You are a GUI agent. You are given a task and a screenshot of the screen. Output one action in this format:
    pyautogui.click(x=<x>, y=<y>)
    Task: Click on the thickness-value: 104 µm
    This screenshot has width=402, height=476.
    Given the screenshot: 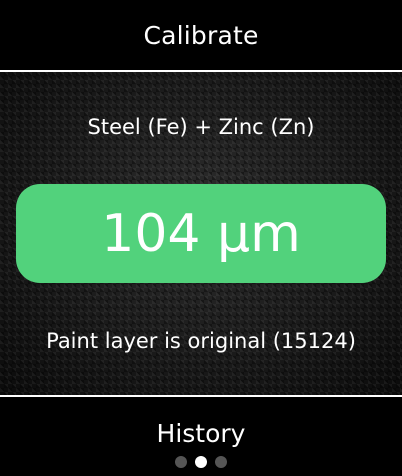 What is the action you would take?
    pyautogui.click(x=201, y=233)
    